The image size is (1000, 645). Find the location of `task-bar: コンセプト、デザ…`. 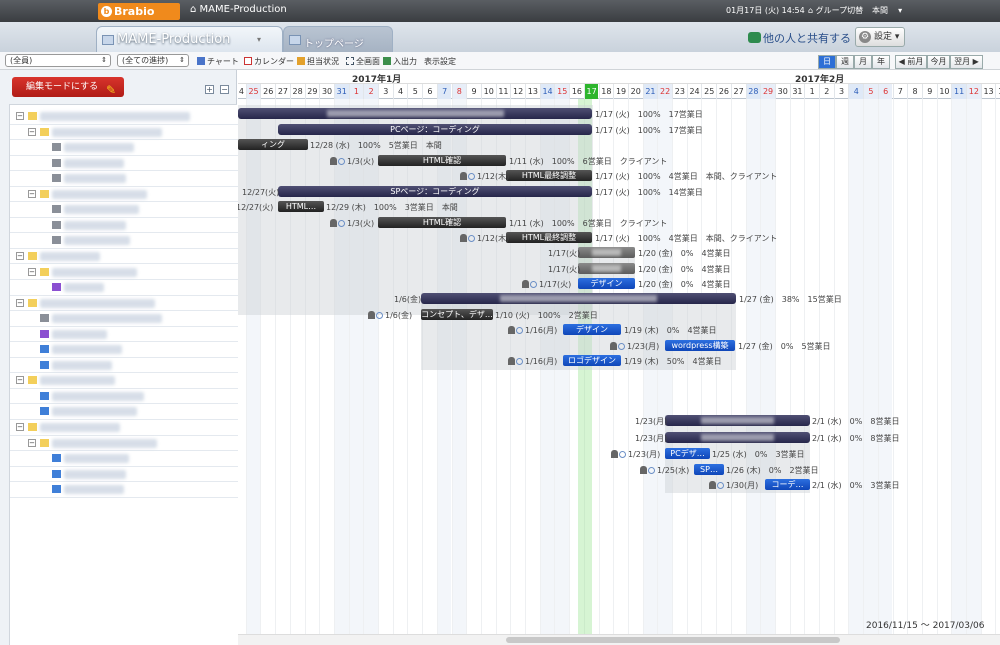

task-bar: コンセプト、デザ… is located at coordinates (457, 314).